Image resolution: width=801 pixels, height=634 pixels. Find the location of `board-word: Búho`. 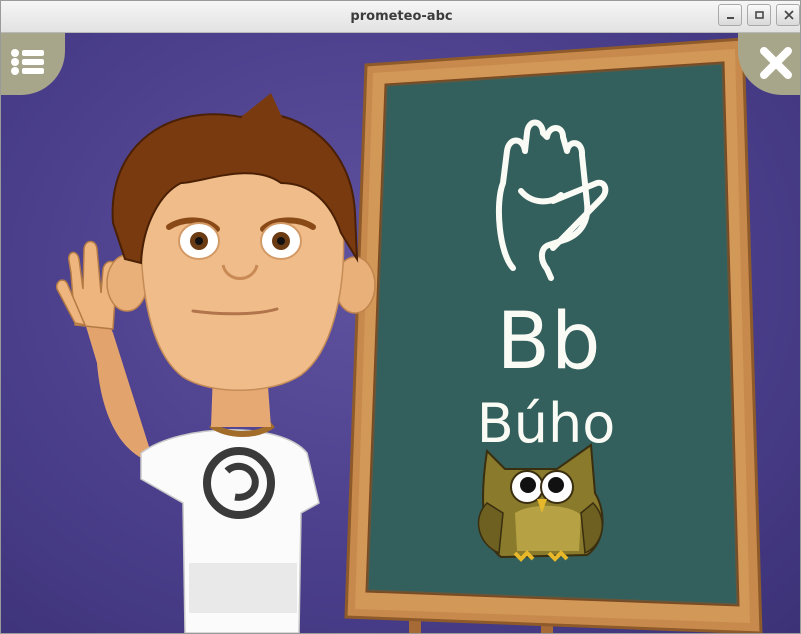

board-word: Búho is located at coordinates (546, 423).